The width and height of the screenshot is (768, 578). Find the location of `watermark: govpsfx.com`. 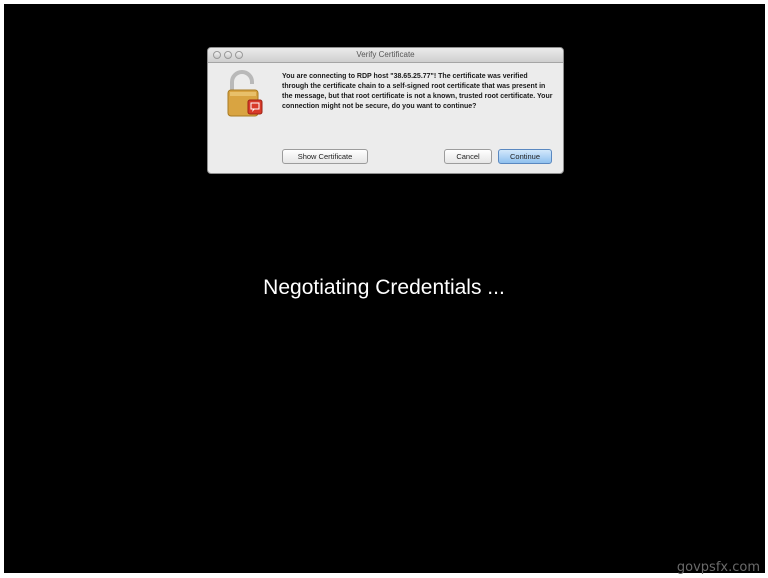

watermark: govpsfx.com is located at coordinates (718, 567).